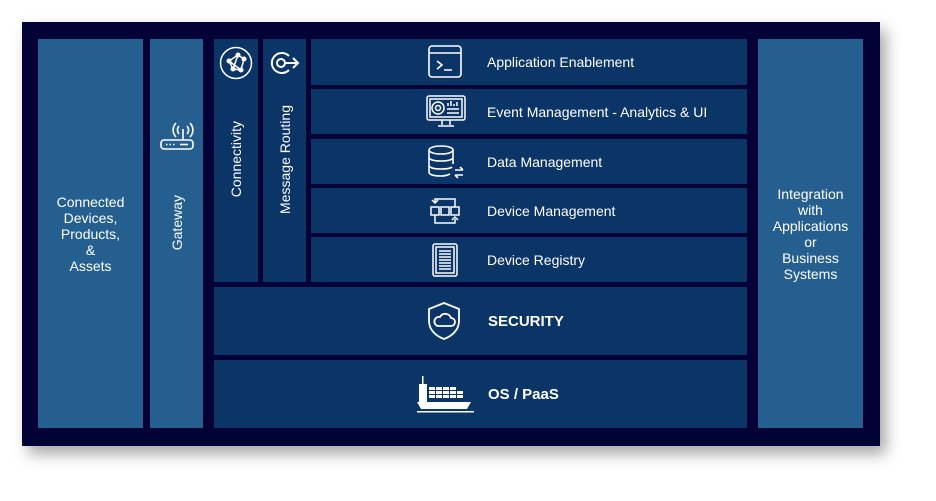 The image size is (936, 501). I want to click on router-icon, so click(177, 137).